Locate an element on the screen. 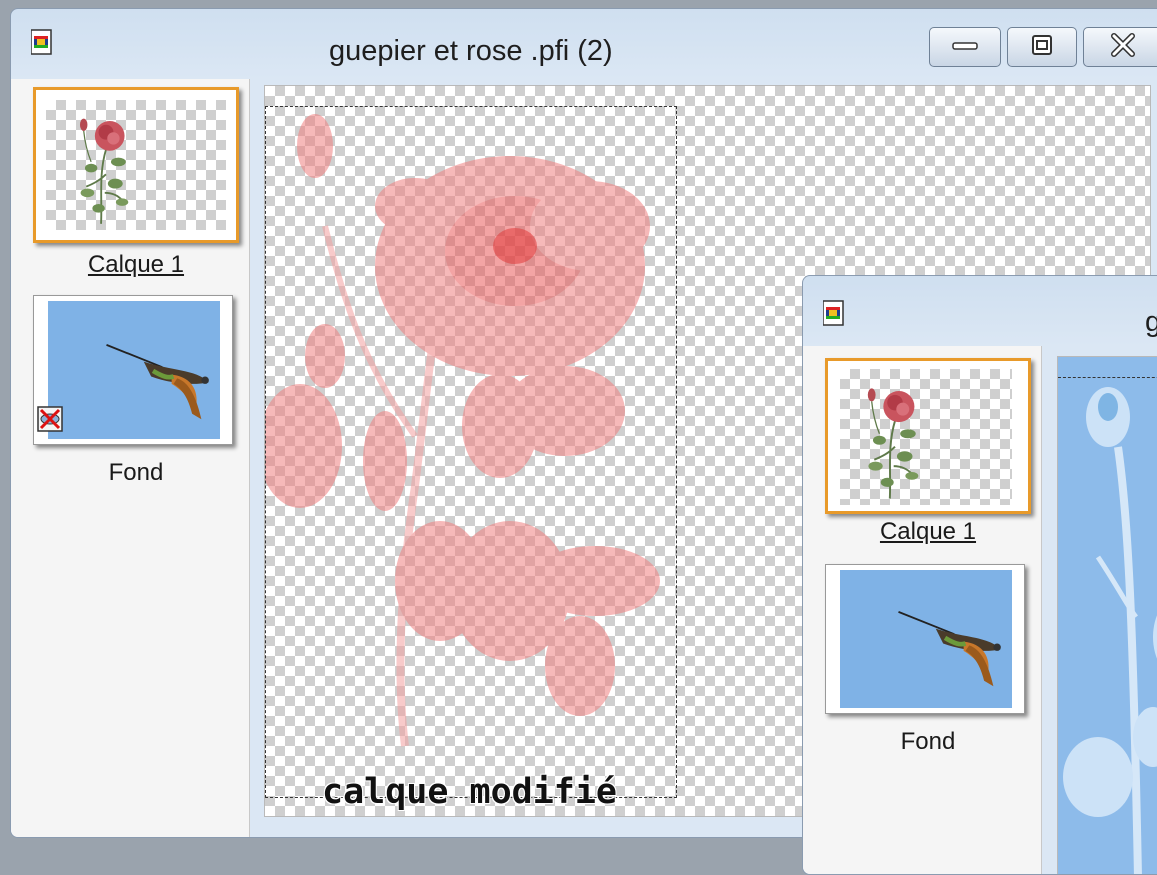 The width and height of the screenshot is (1157, 875). window-title: g is located at coordinates (1151, 322).